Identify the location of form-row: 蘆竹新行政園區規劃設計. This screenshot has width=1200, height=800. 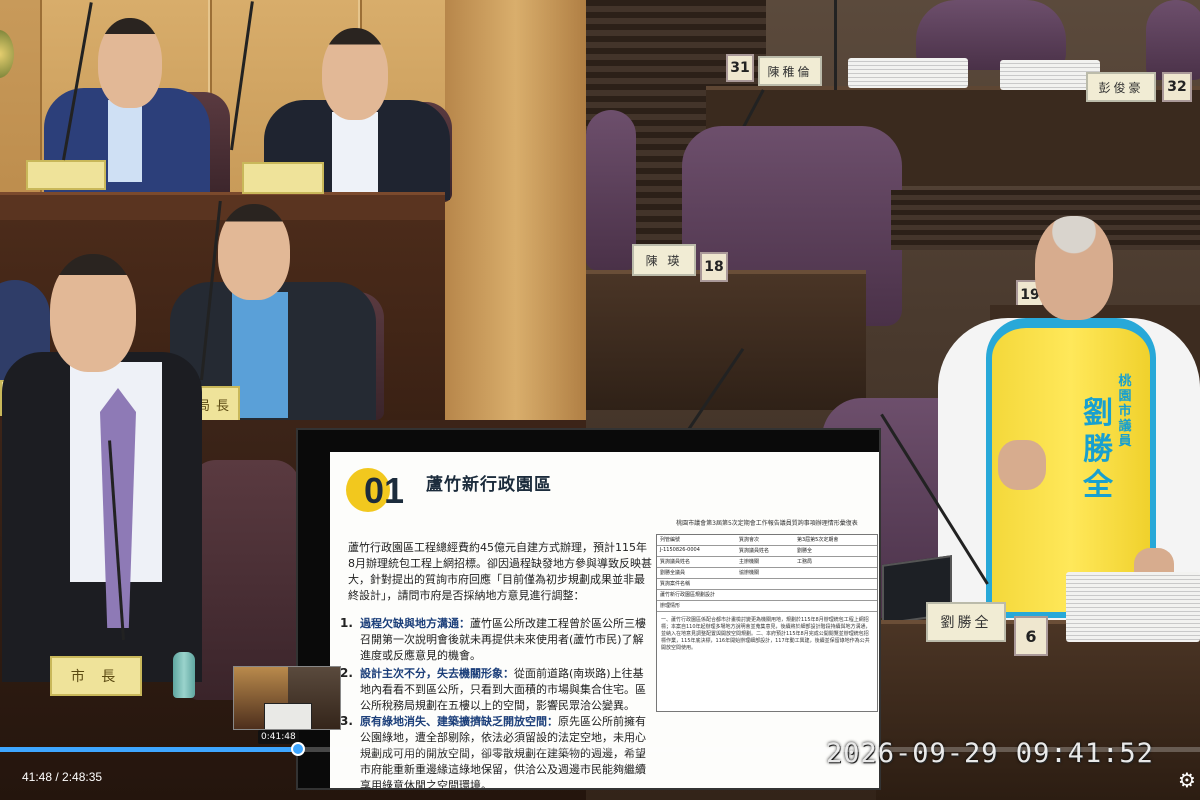
(767, 595).